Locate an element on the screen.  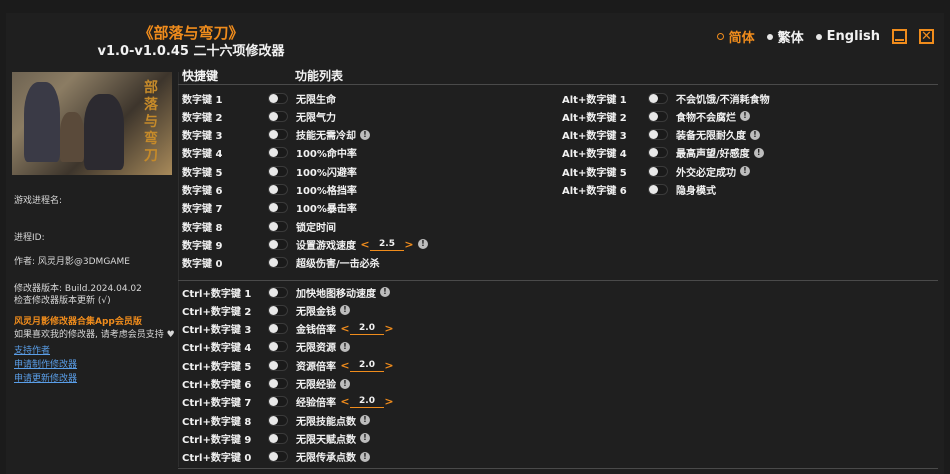
close-icon: ✕ is located at coordinates (926, 36).